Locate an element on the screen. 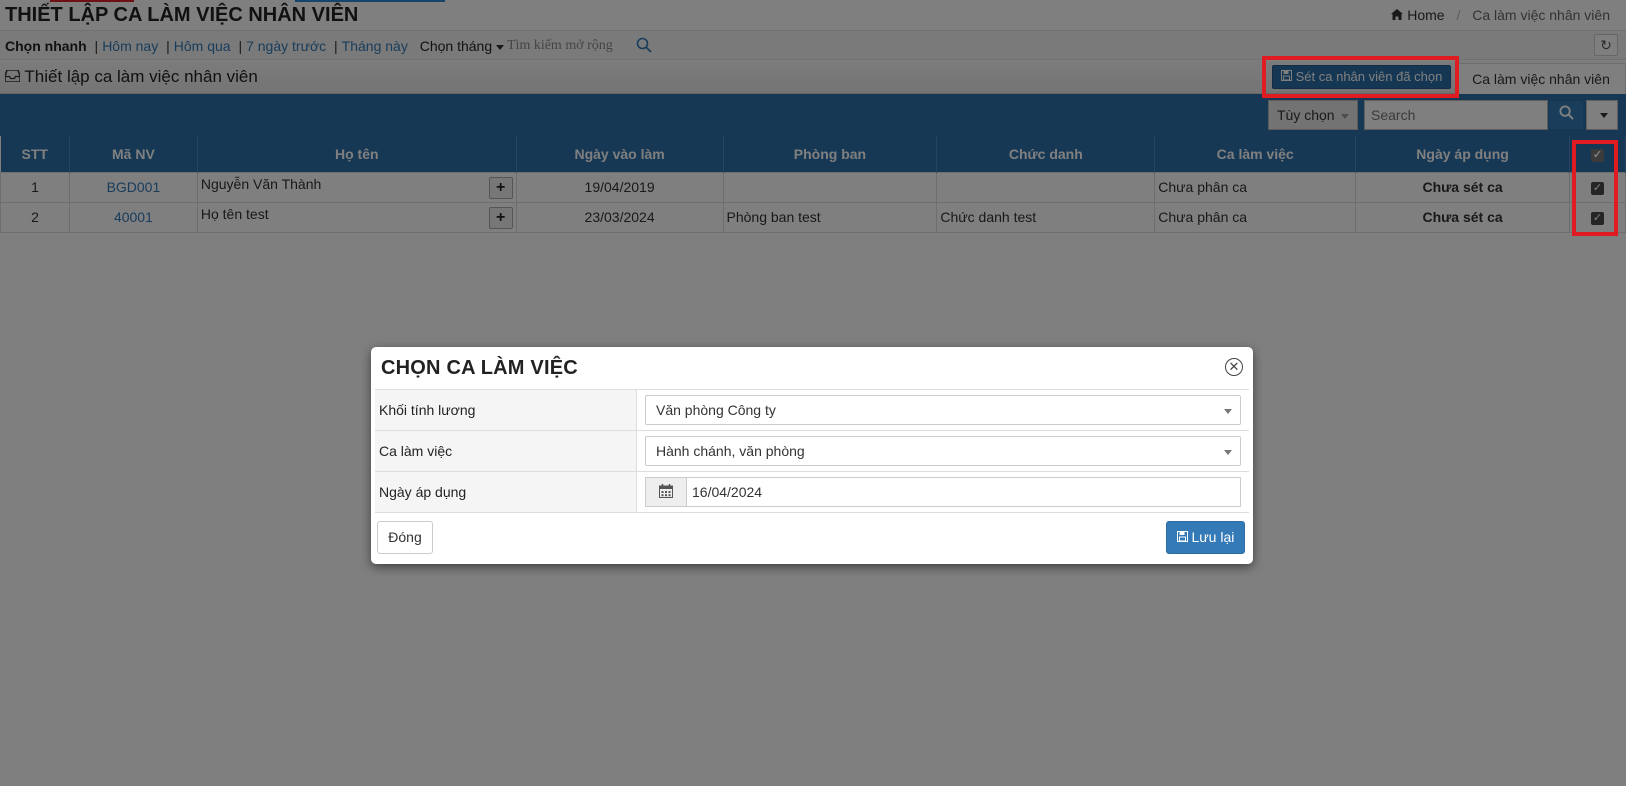 This screenshot has width=1626, height=786. form-row-shift: Ca làm việc Hành chánh, văn phòng is located at coordinates (812, 451).